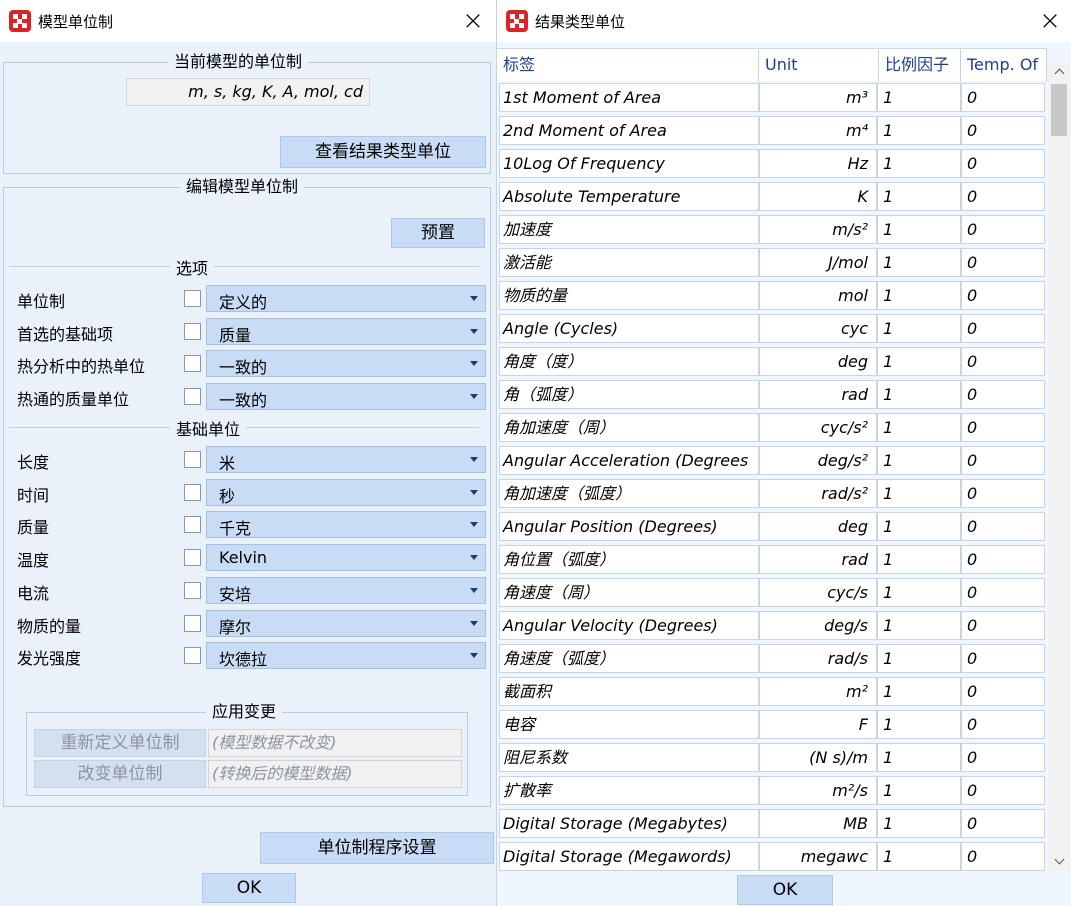 This screenshot has height=906, width=1071. Describe the element at coordinates (629, 493) in the screenshot. I see `cell-label: 角加速度（弧度）` at that location.